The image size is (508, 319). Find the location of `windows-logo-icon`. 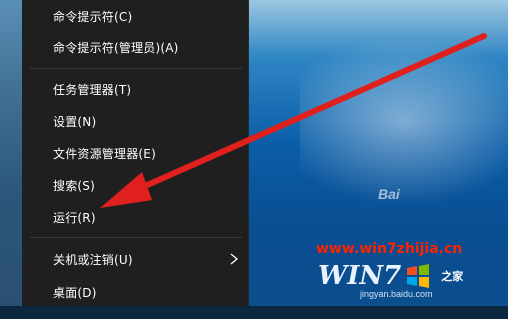

windows-logo-icon is located at coordinates (418, 276).